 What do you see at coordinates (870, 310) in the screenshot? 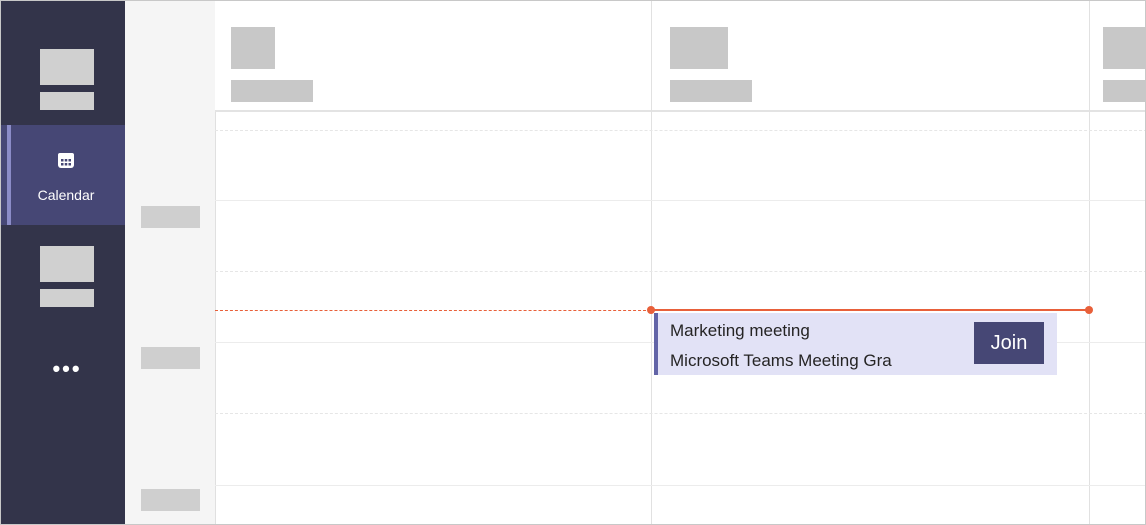
I see `current-time-line-today` at bounding box center [870, 310].